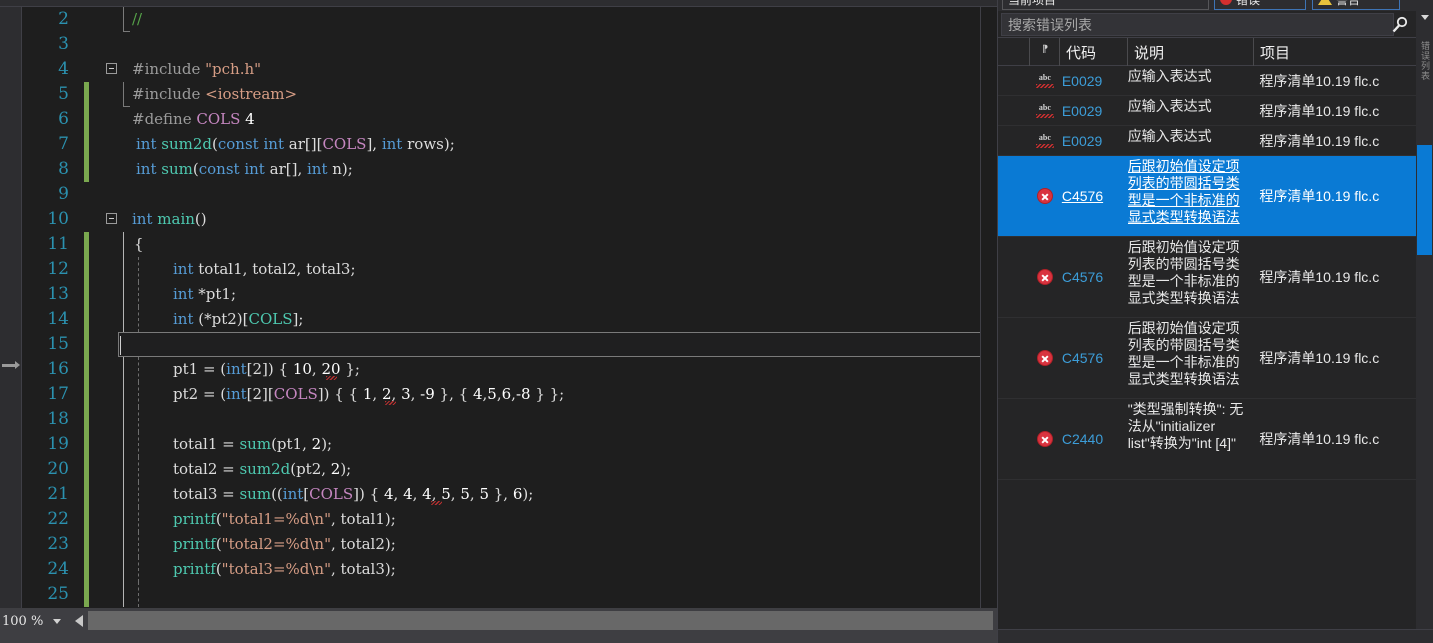  Describe the element at coordinates (139, 244) in the screenshot. I see `code-text: {` at that location.